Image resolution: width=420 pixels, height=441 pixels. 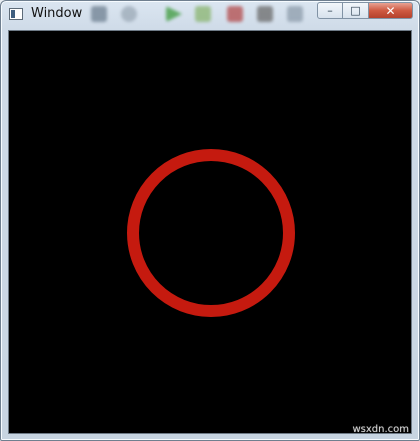 I want to click on close-button: ✕, so click(x=391, y=10).